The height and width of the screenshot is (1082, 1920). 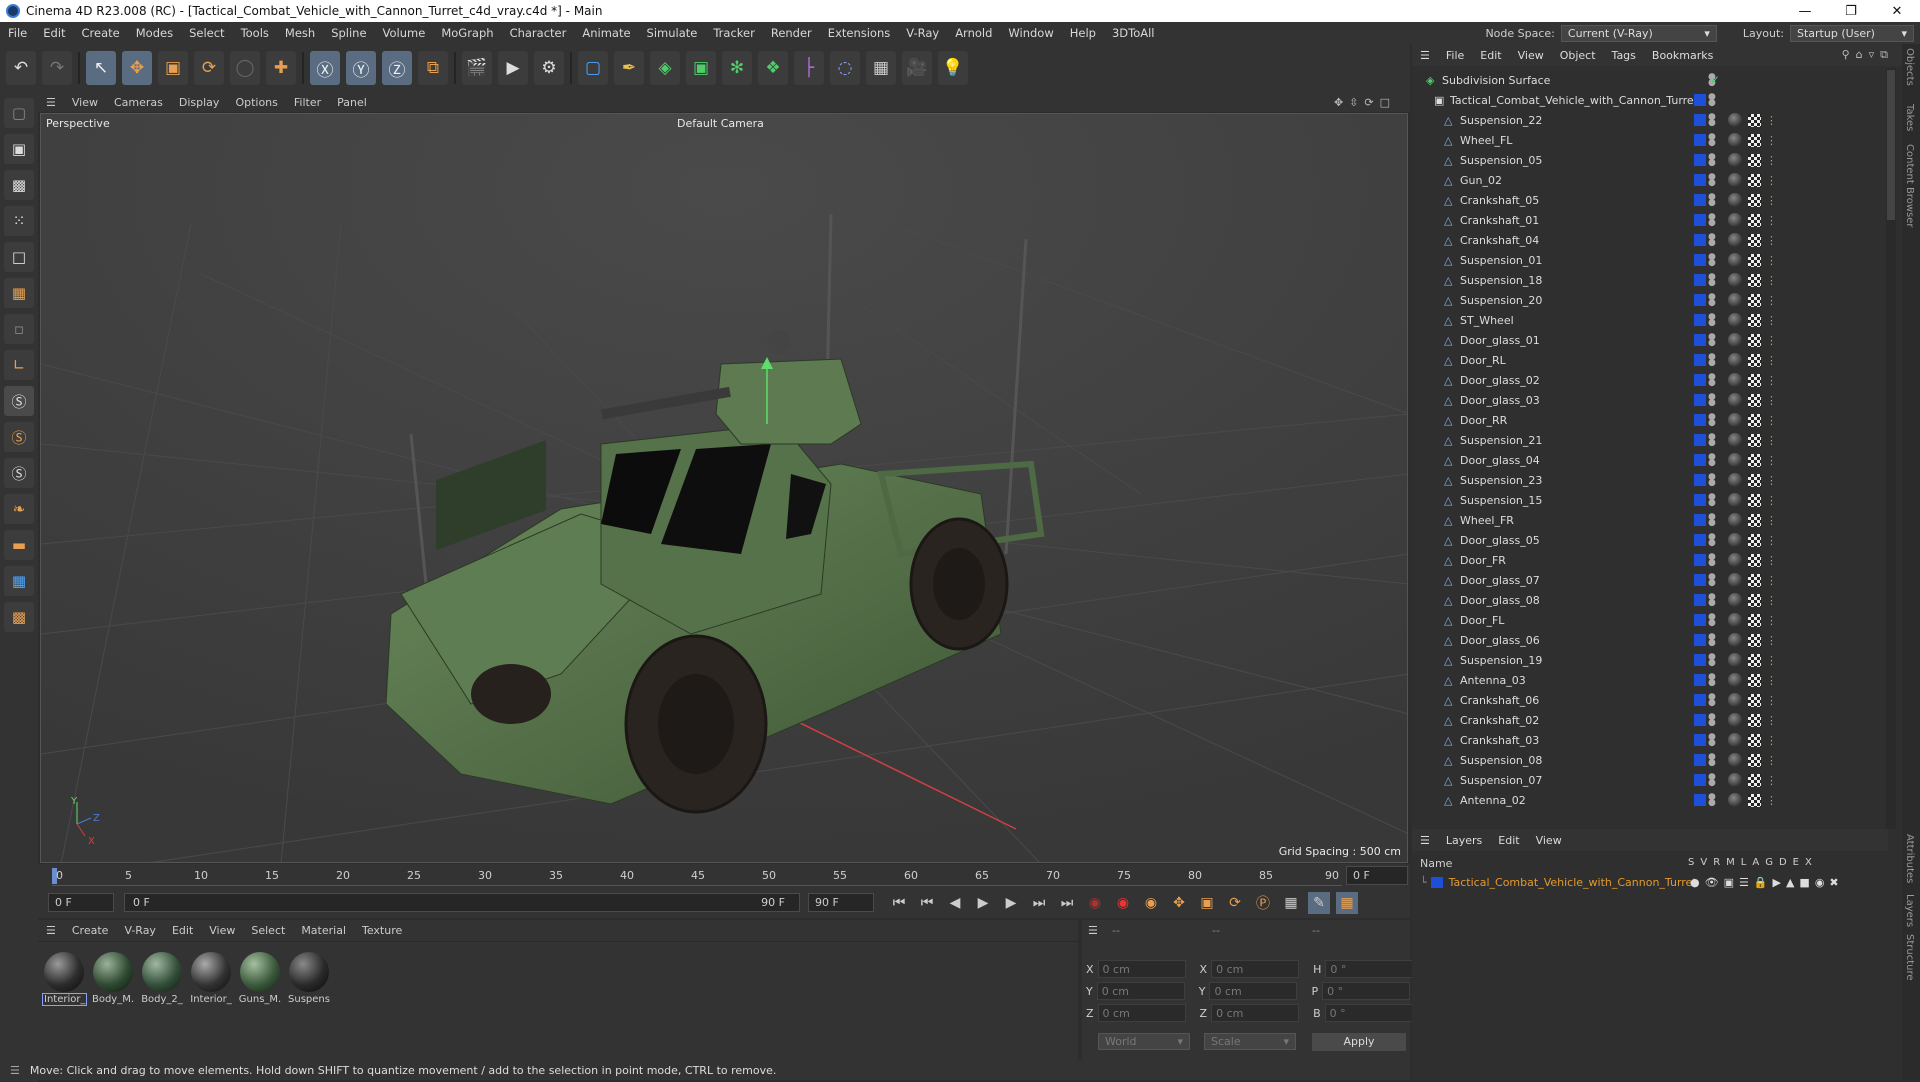 What do you see at coordinates (1805, 11) in the screenshot?
I see `minimize-icon: —` at bounding box center [1805, 11].